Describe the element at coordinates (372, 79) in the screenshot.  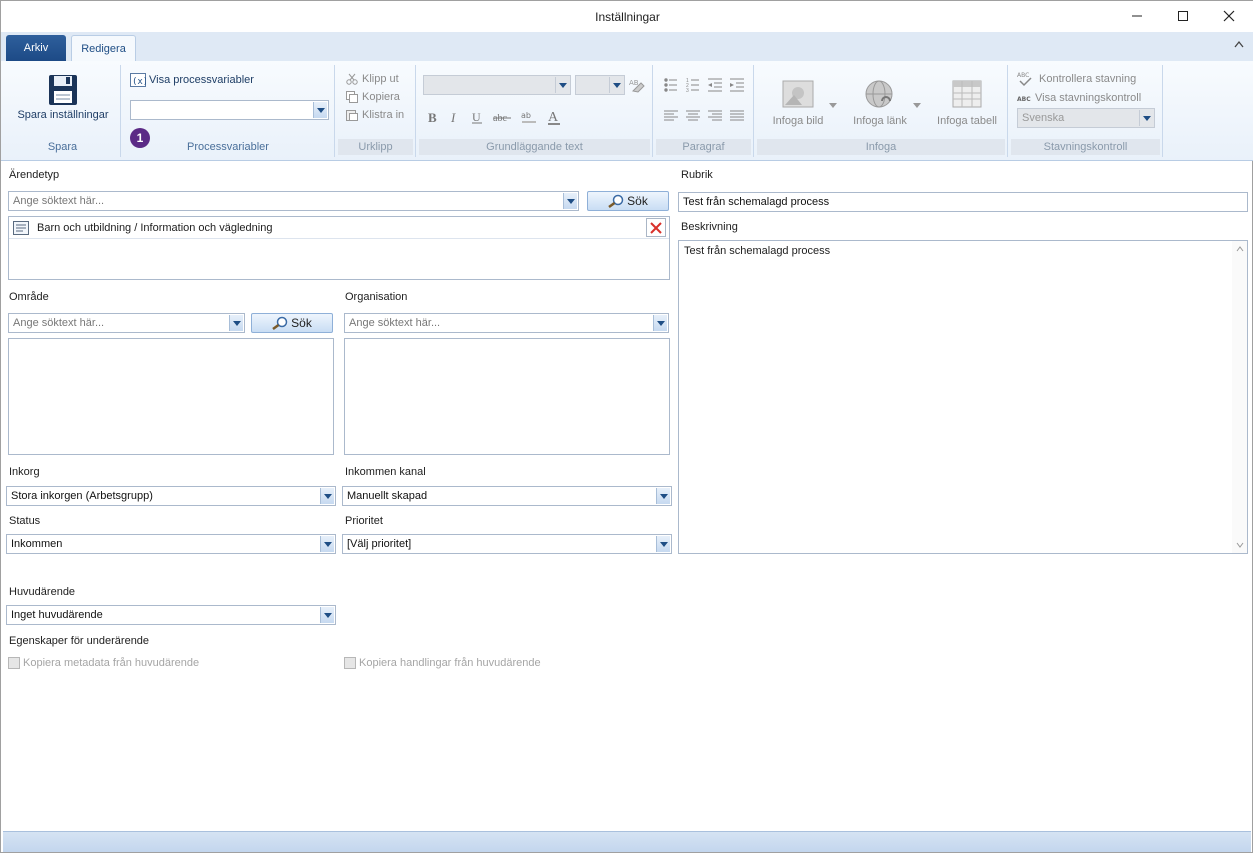
I see `cut-button: Klipp ut` at that location.